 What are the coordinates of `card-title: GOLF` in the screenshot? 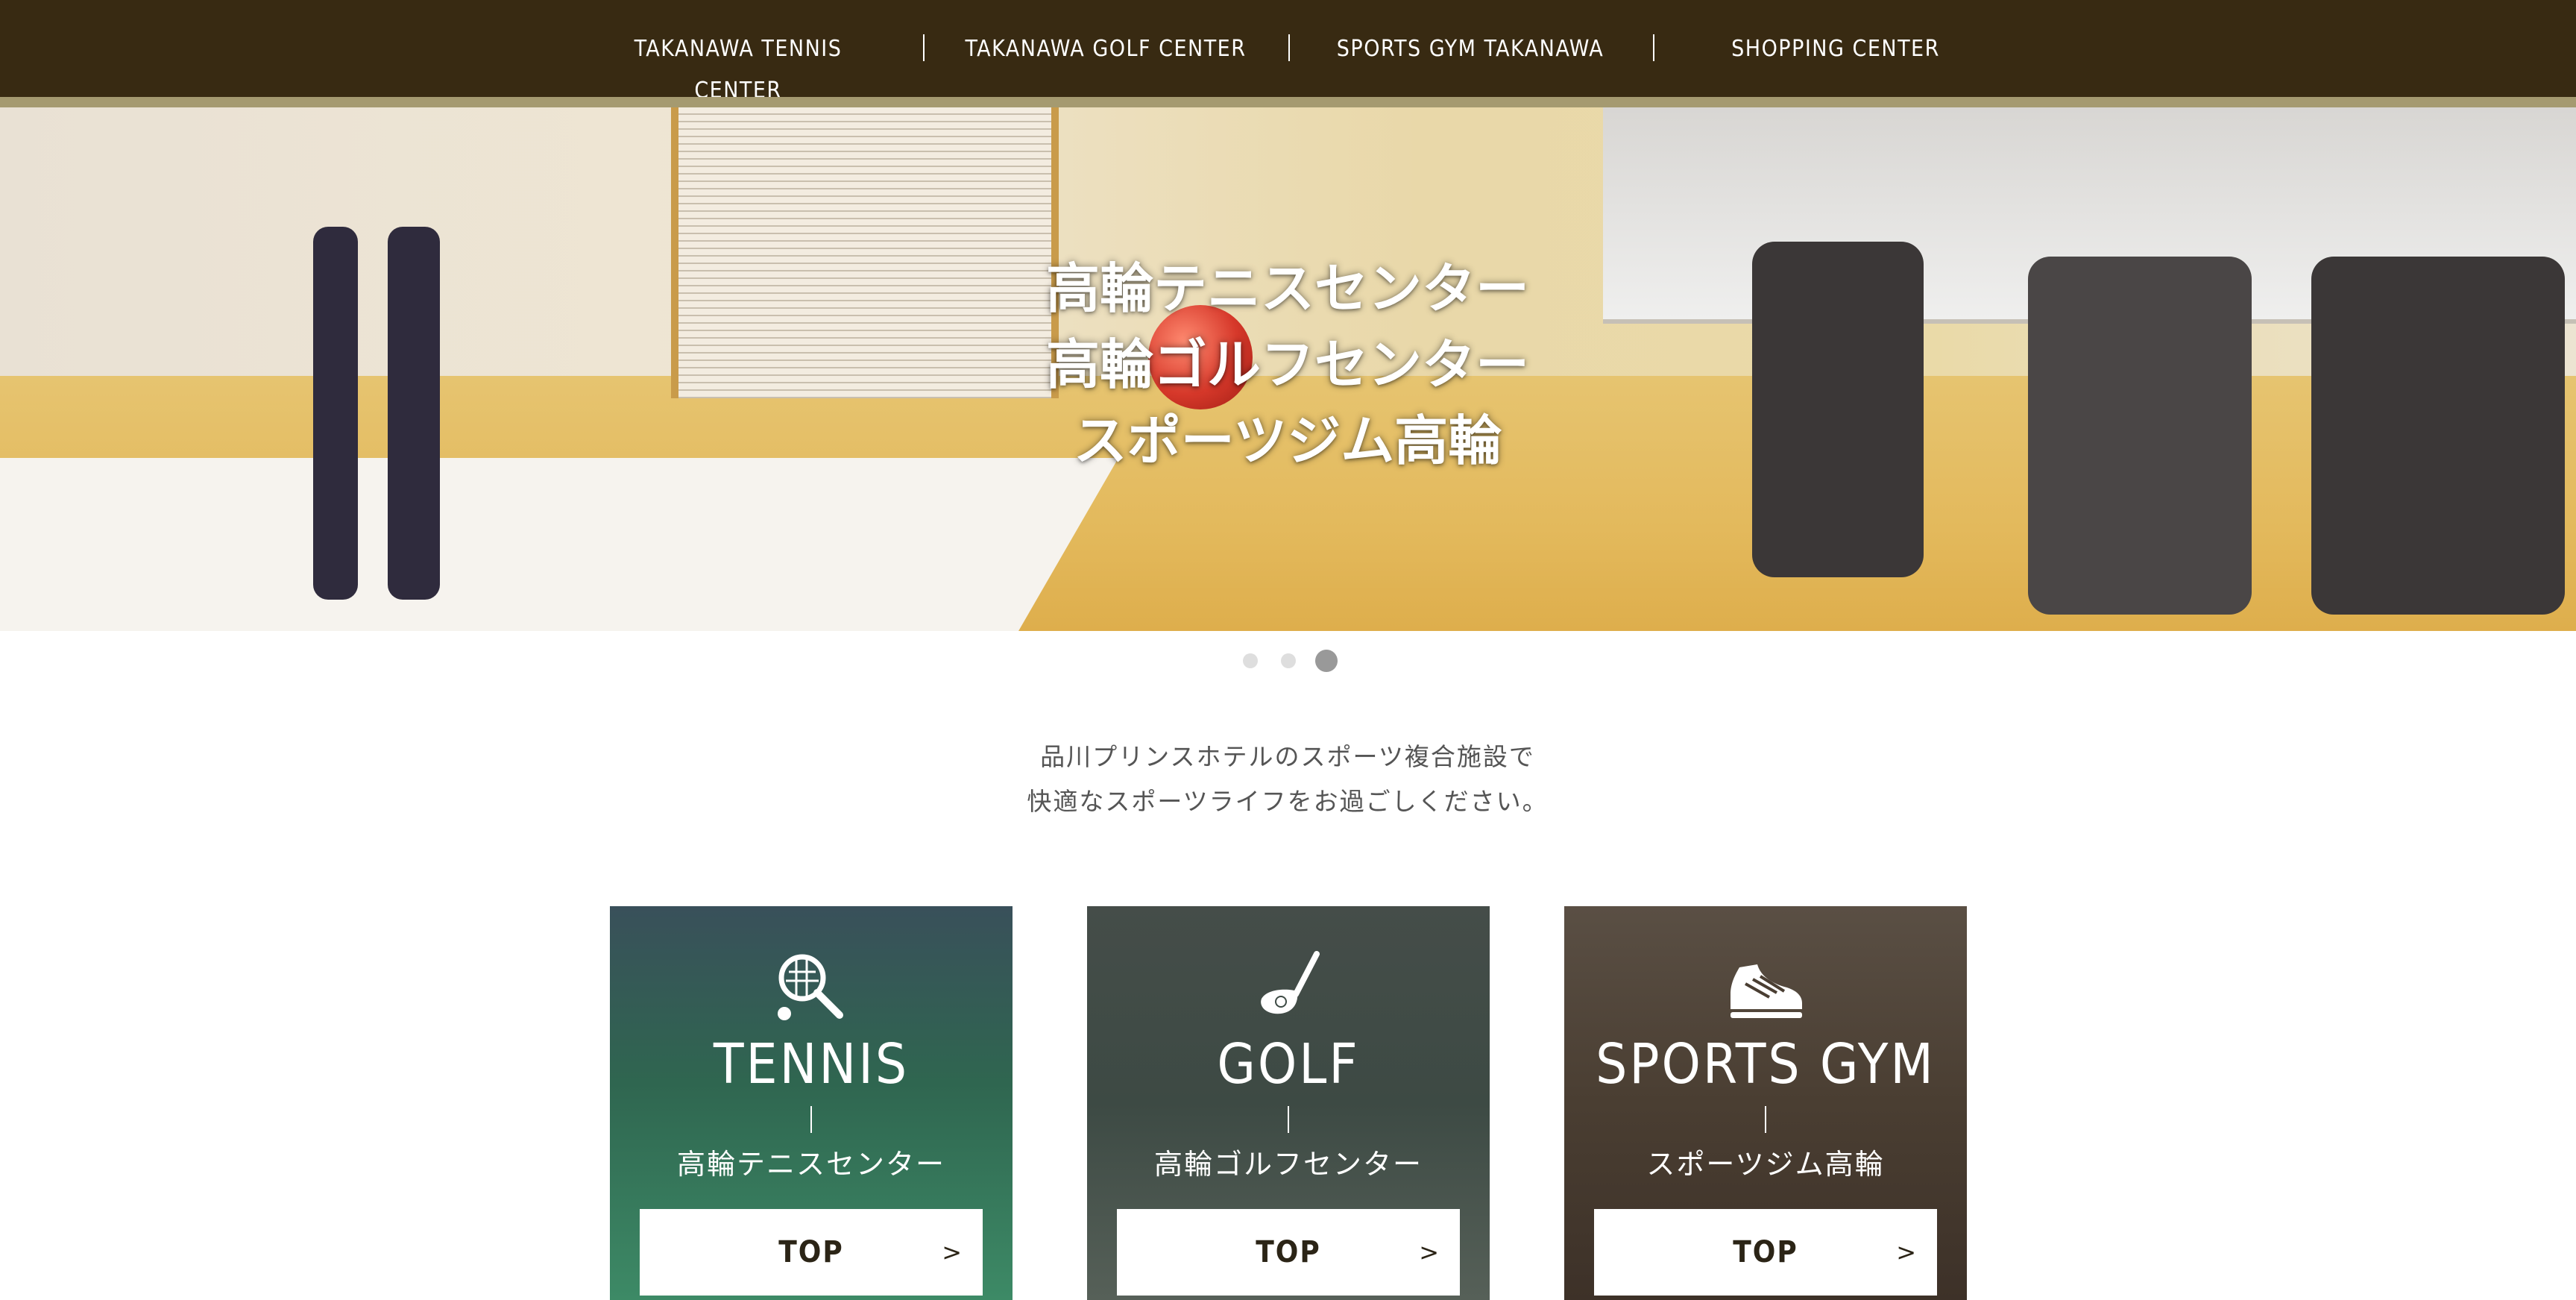 It's located at (1288, 1064).